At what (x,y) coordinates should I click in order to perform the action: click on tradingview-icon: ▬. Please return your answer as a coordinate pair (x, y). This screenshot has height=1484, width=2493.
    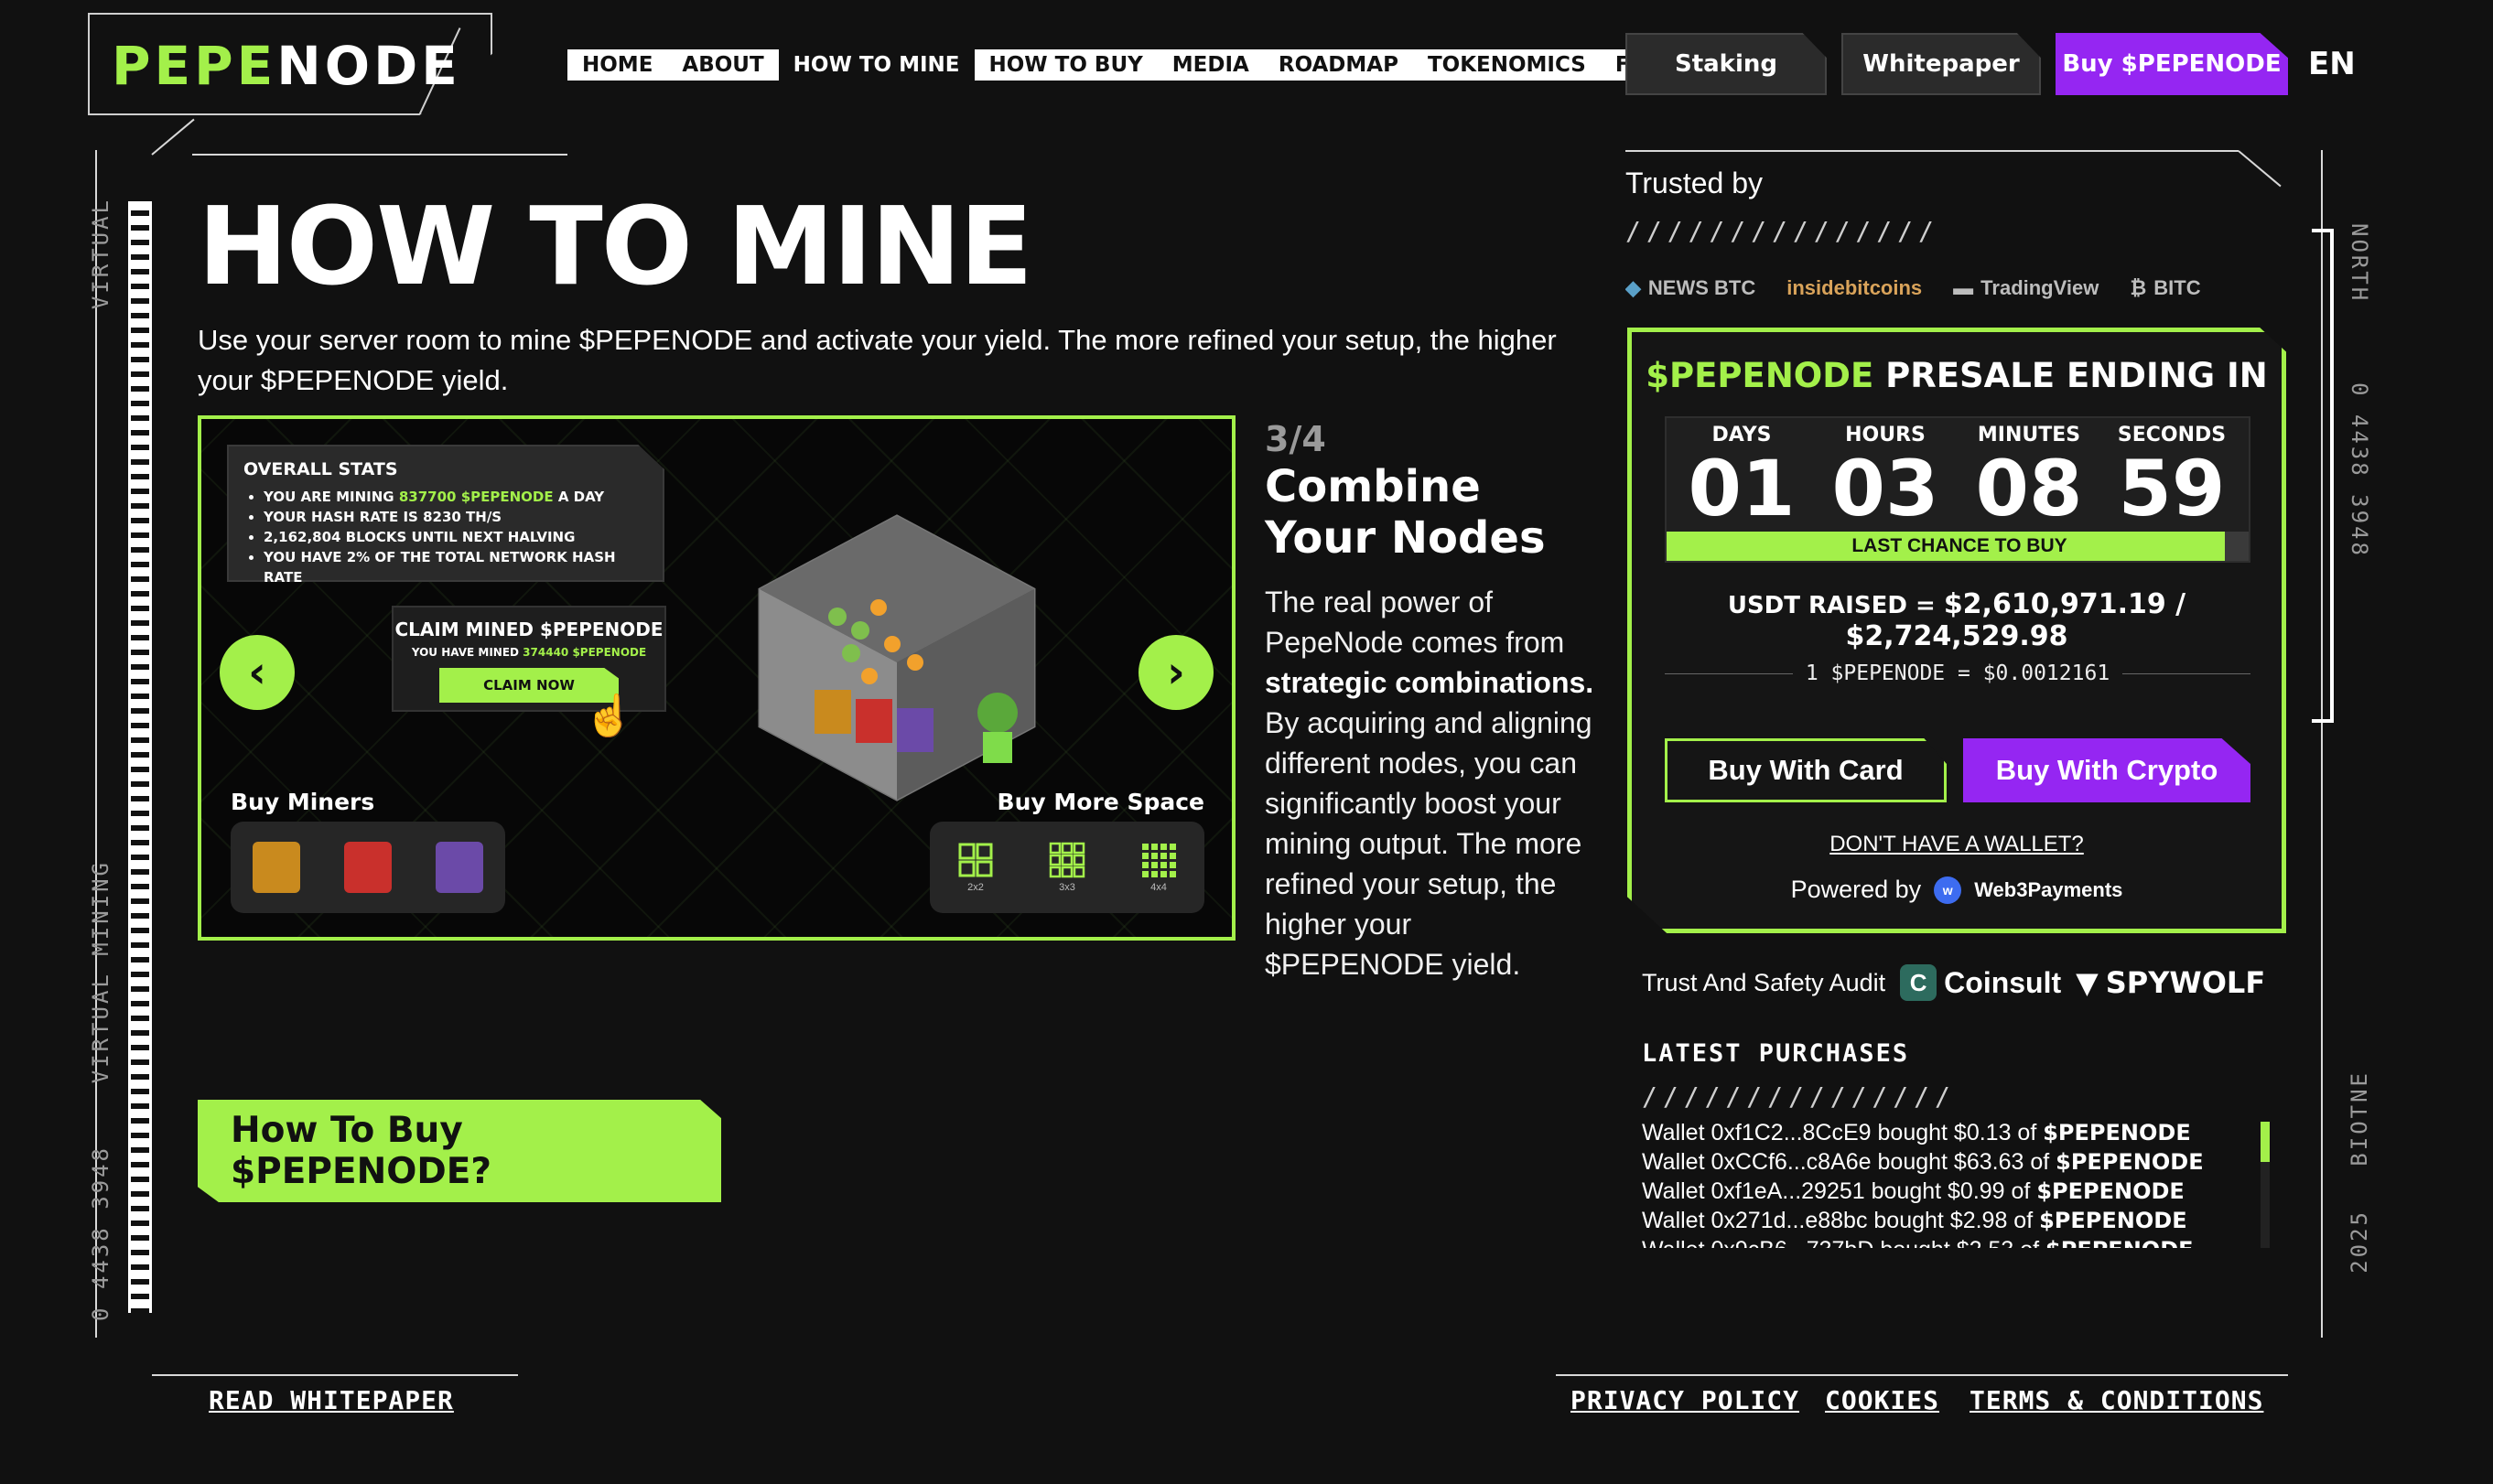
    Looking at the image, I should click on (1963, 287).